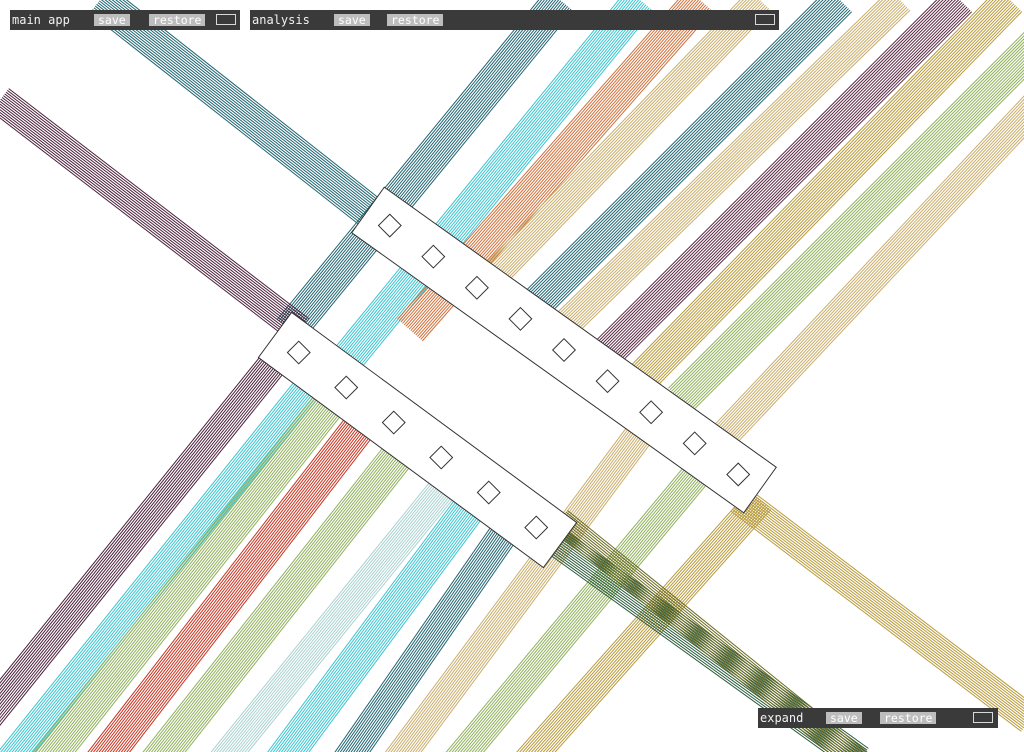  What do you see at coordinates (878, 718) in the screenshot?
I see `expand-panel: expand save restore` at bounding box center [878, 718].